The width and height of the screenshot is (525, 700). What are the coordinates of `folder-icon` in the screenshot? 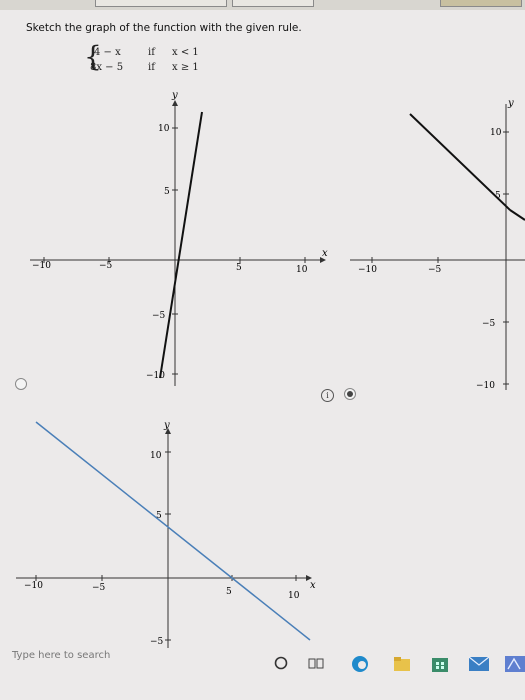 It's located at (402, 664).